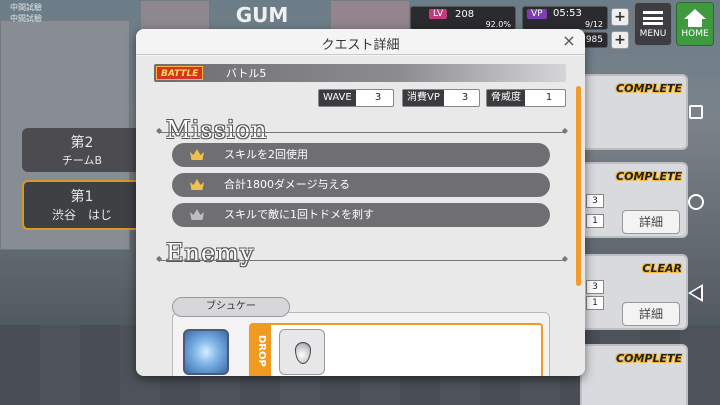  I want to click on drop-gem-icon, so click(303, 353).